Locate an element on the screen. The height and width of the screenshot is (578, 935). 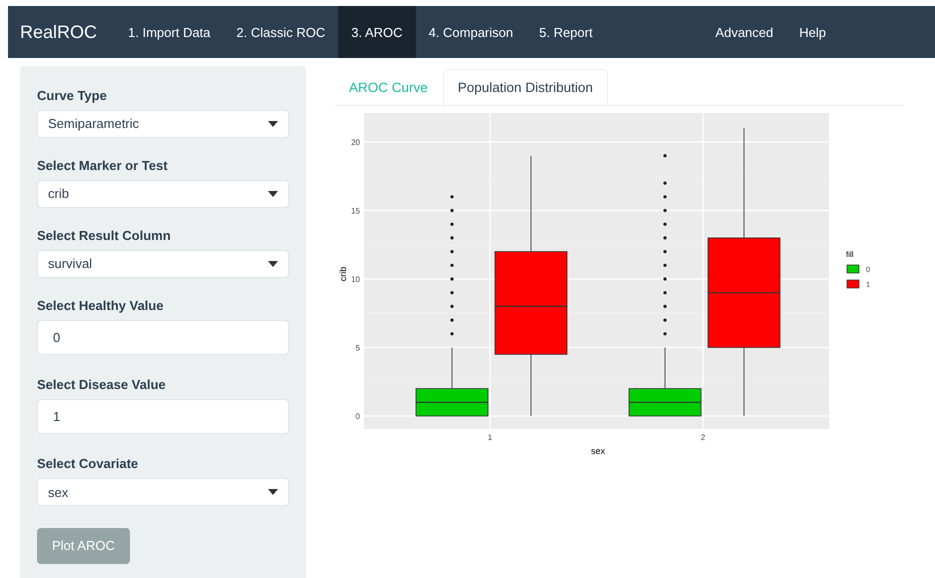
number-input: 1 is located at coordinates (163, 416).